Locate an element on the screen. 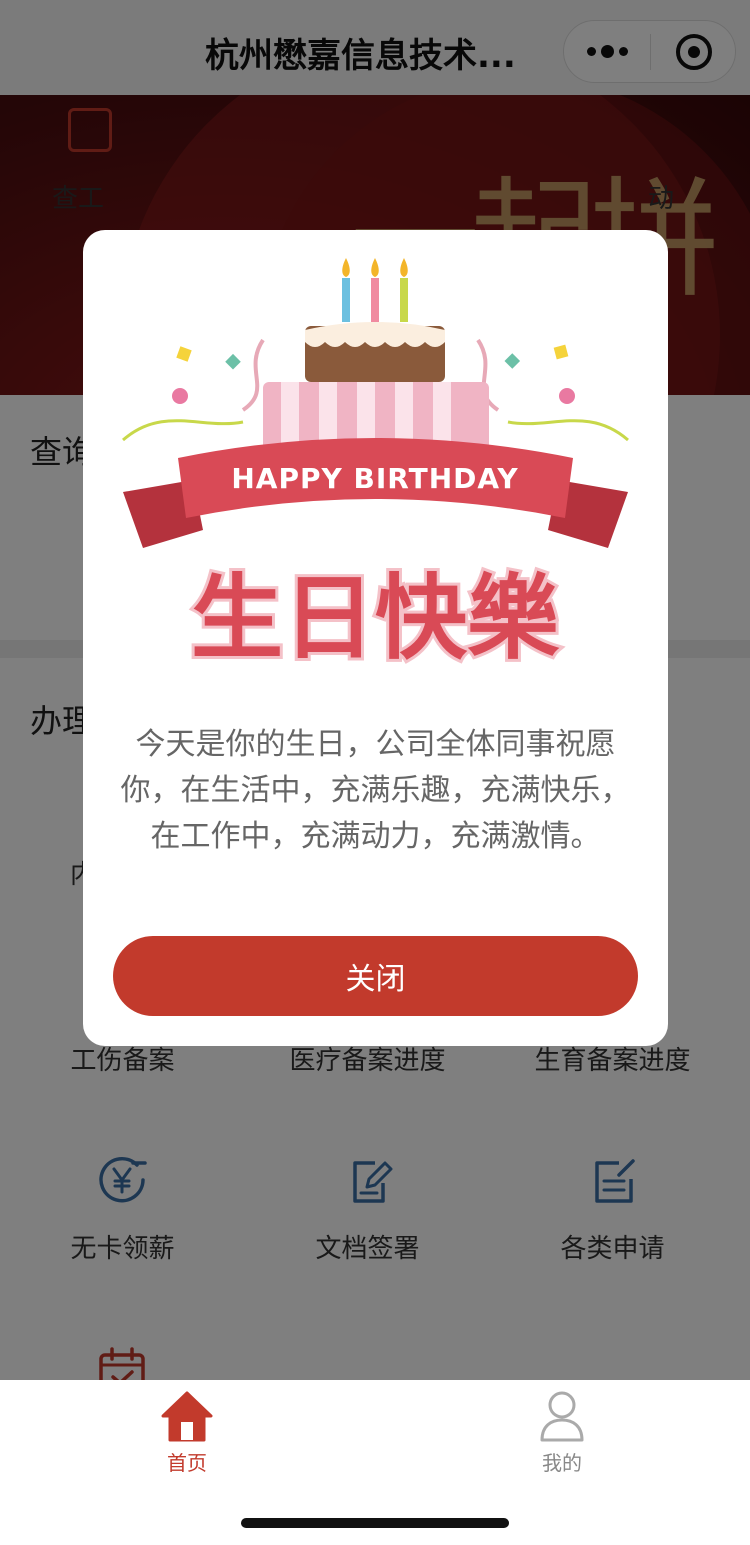 The height and width of the screenshot is (1545, 750). birthday-title-cn: 生日快樂 is located at coordinates (375, 618).